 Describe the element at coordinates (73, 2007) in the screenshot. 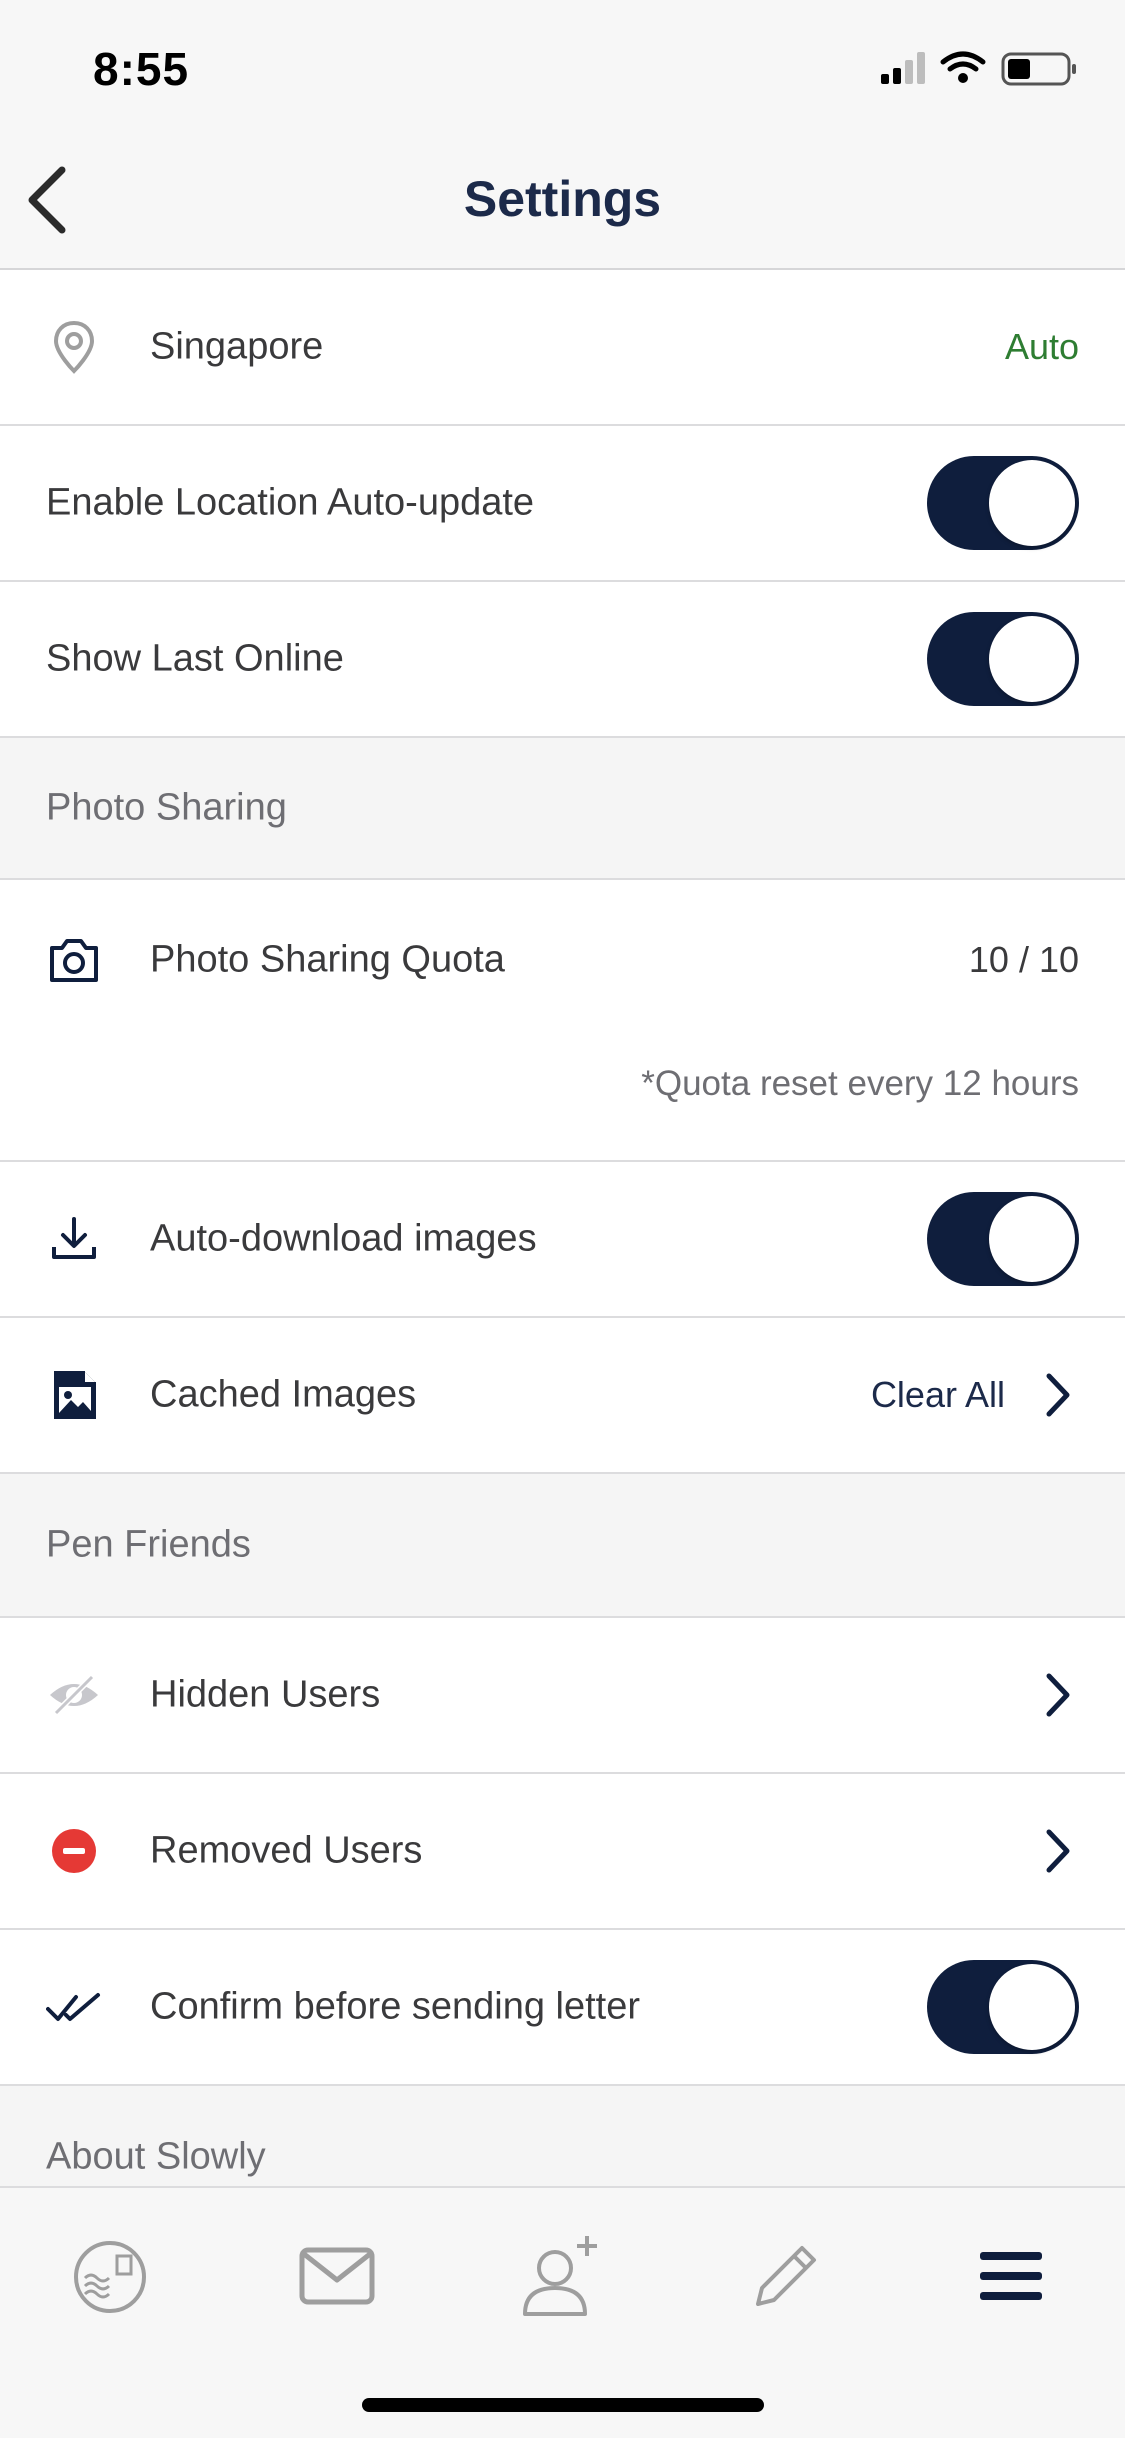

I see `double-check-icon` at that location.